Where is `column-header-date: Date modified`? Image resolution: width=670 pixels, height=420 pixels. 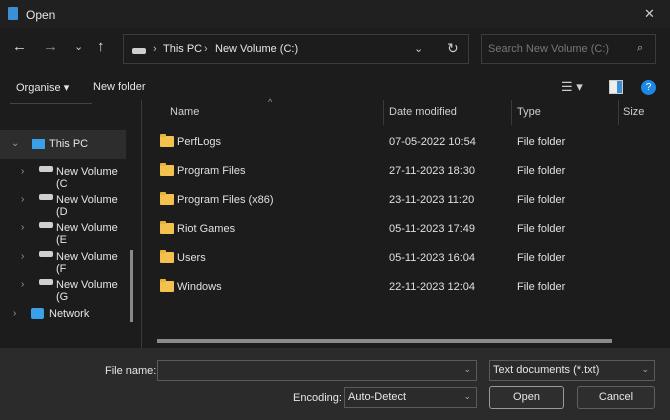 column-header-date: Date modified is located at coordinates (423, 112).